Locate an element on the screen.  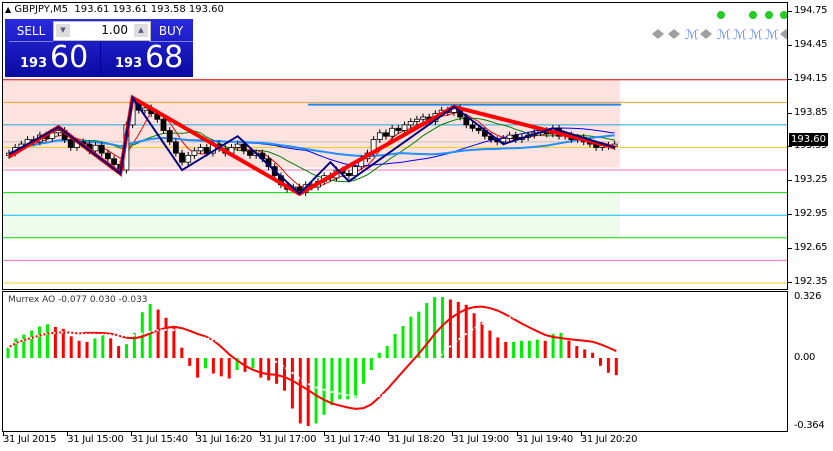
time-axis-label: 31 Jul 15:00 is located at coordinates (95, 439).